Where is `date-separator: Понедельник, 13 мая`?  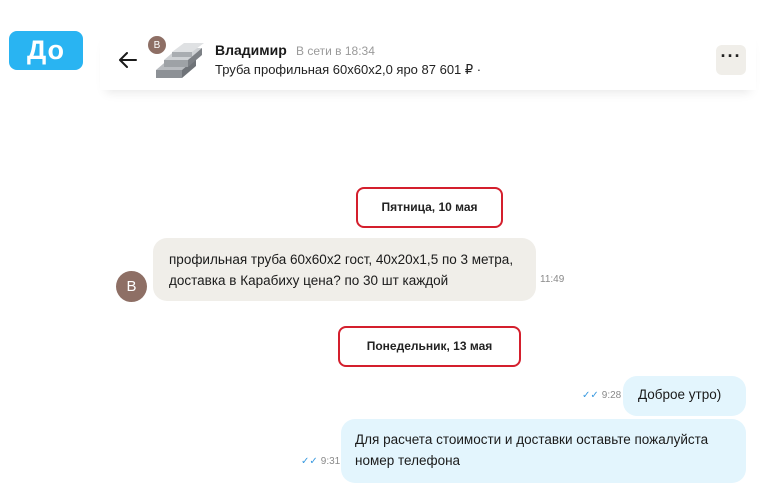 date-separator: Понедельник, 13 мая is located at coordinates (429, 346).